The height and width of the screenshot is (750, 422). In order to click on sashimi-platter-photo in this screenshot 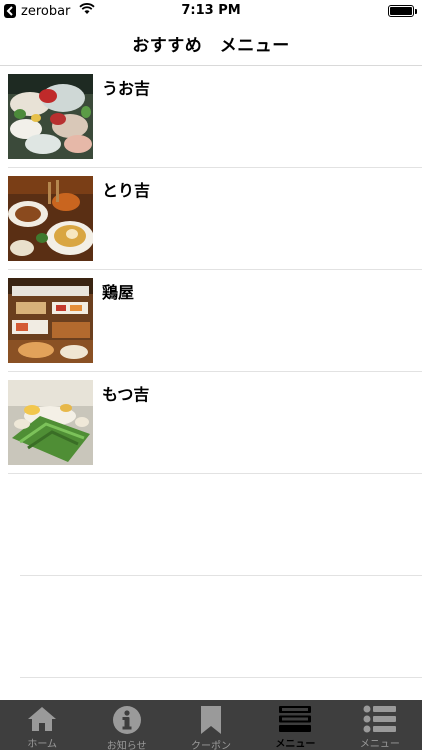, I will do `click(50, 116)`.